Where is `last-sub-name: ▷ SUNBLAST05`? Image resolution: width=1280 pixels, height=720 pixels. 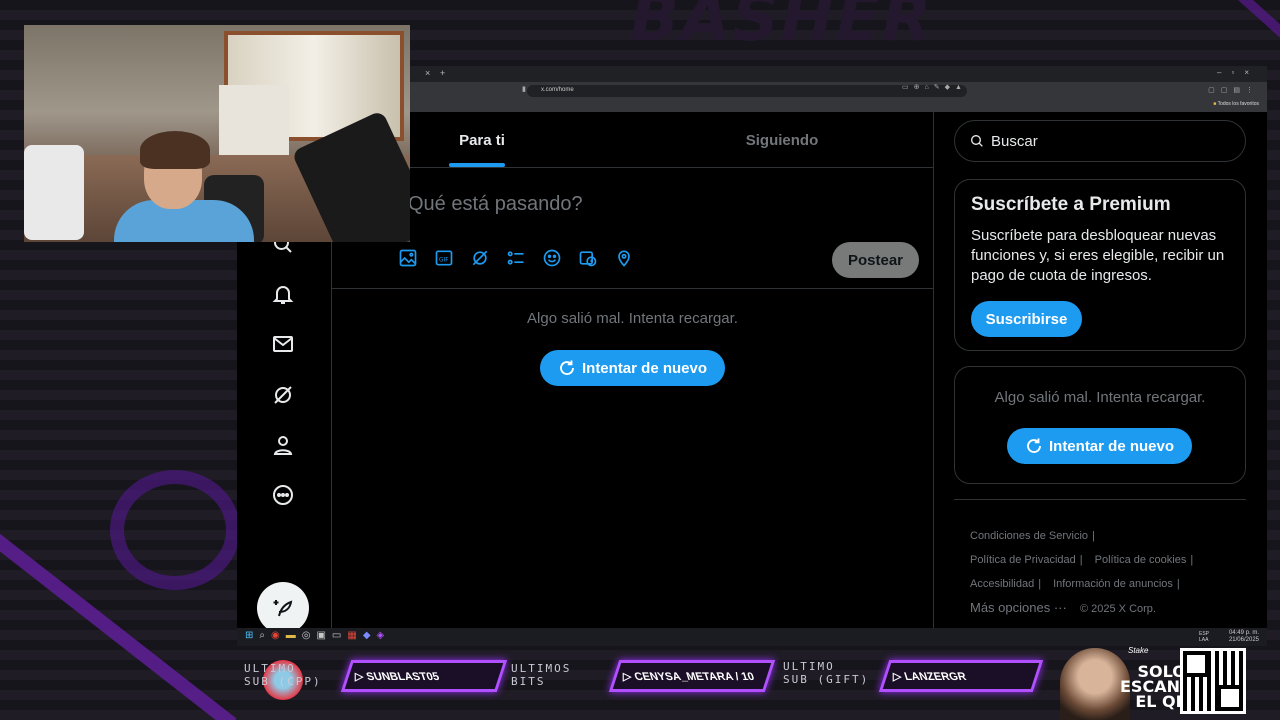 last-sub-name: ▷ SUNBLAST05 is located at coordinates (424, 676).